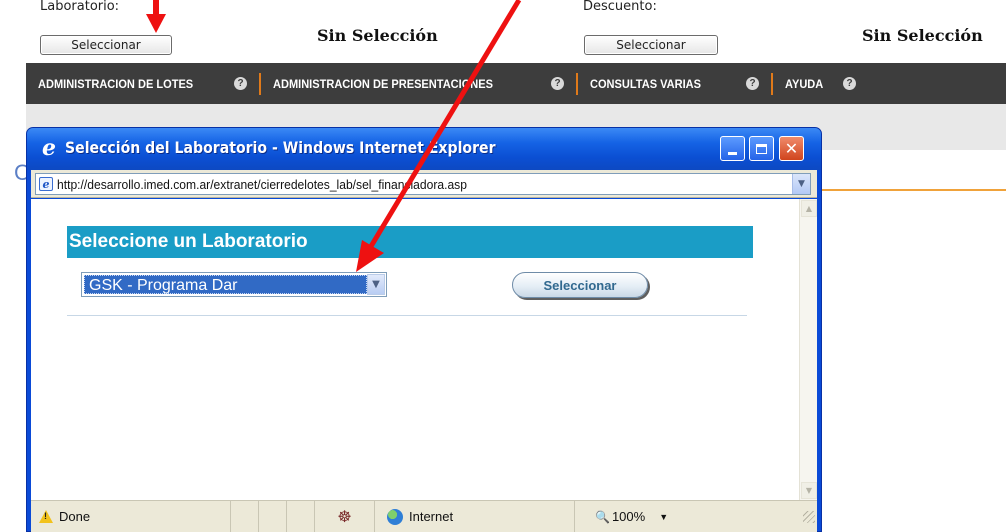 The width and height of the screenshot is (1006, 532). Describe the element at coordinates (651, 45) in the screenshot. I see `discount-select-button: Seleccionar` at that location.